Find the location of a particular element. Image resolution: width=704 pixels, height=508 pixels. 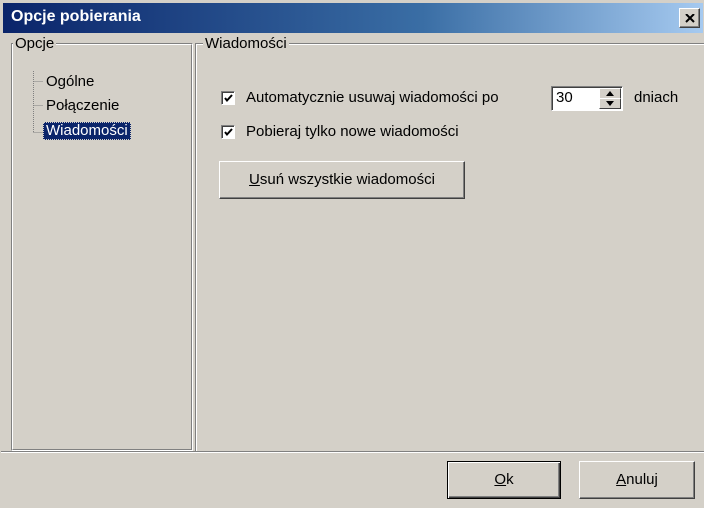

arrow-up-icon is located at coordinates (610, 93).